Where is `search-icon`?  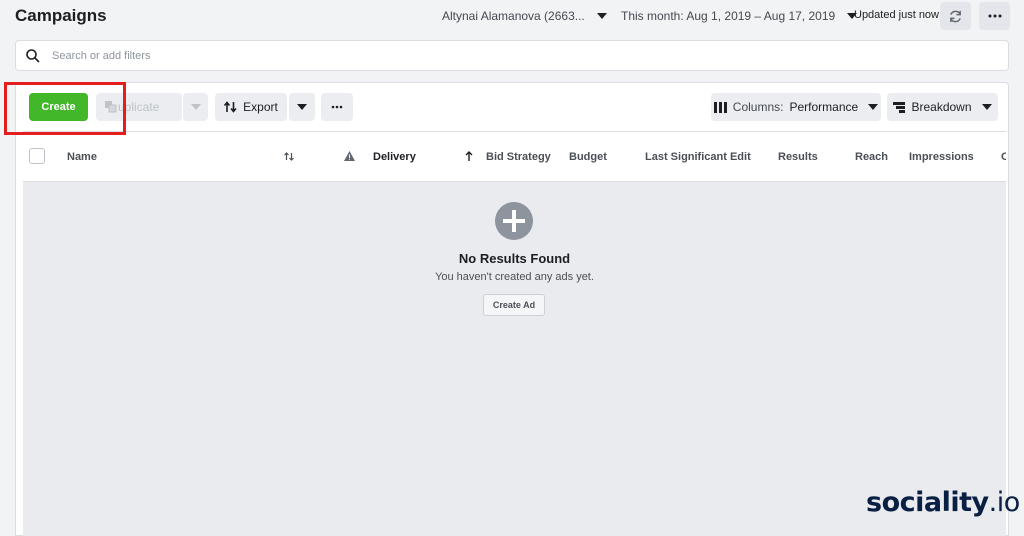 search-icon is located at coordinates (33, 56).